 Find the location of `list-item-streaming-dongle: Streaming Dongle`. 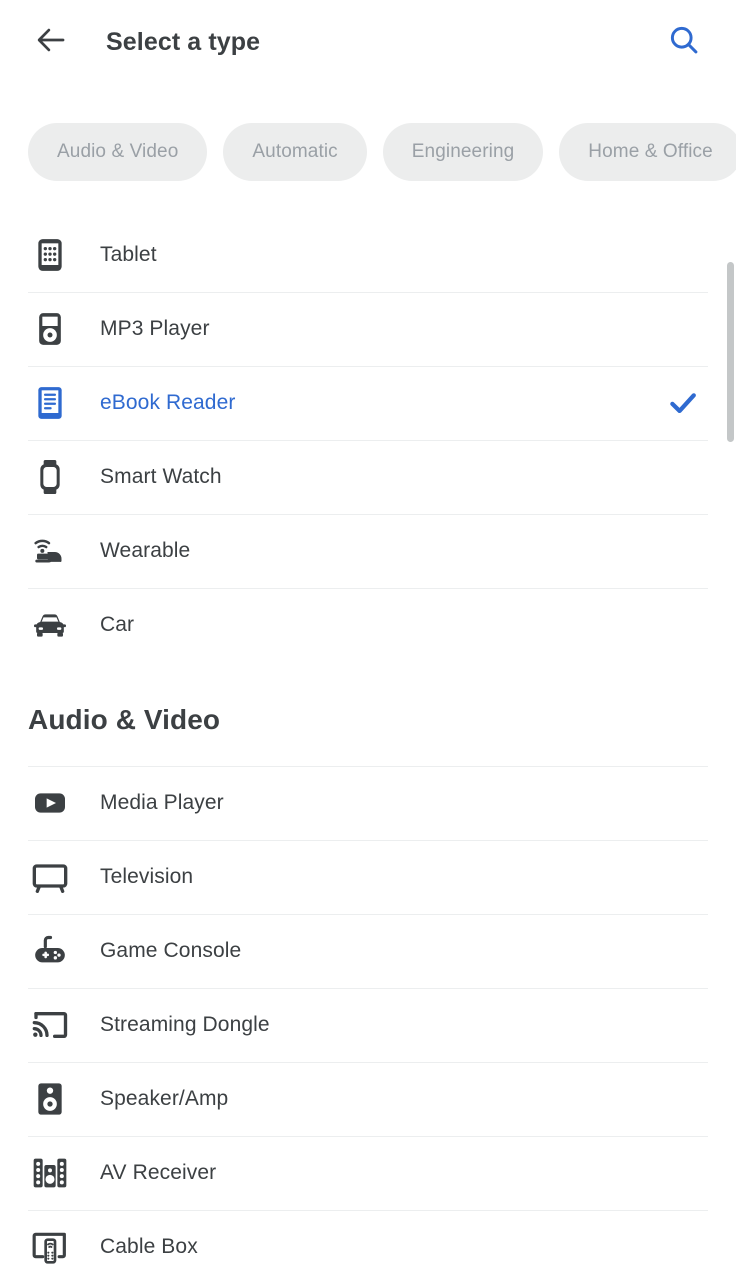

list-item-streaming-dongle: Streaming Dongle is located at coordinates (368, 1025).